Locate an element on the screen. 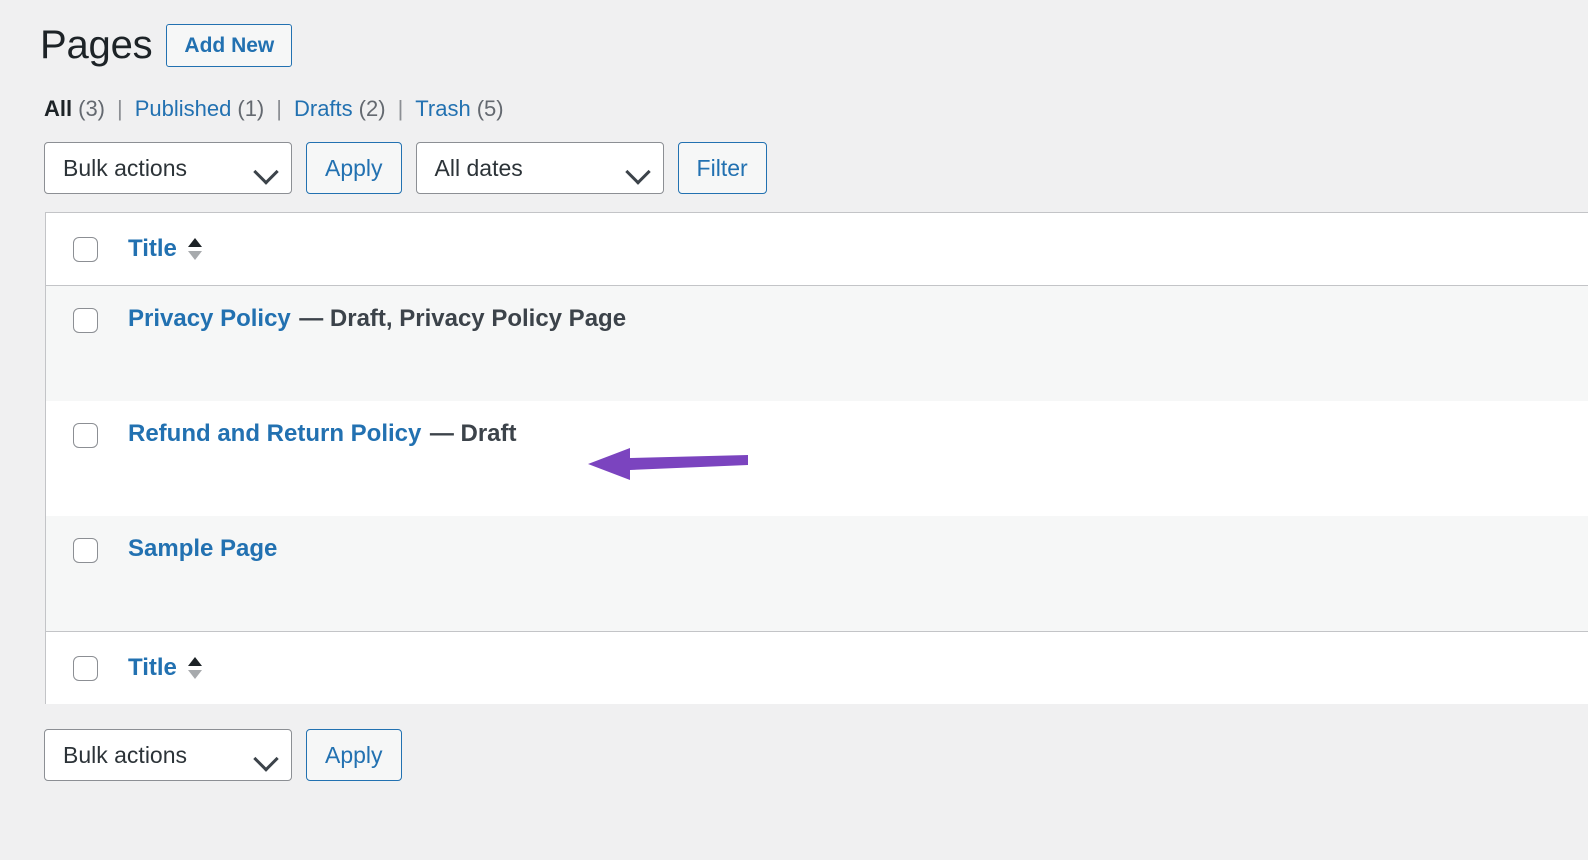 This screenshot has height=860, width=1588. select-all-footer-cell is located at coordinates (86, 667).